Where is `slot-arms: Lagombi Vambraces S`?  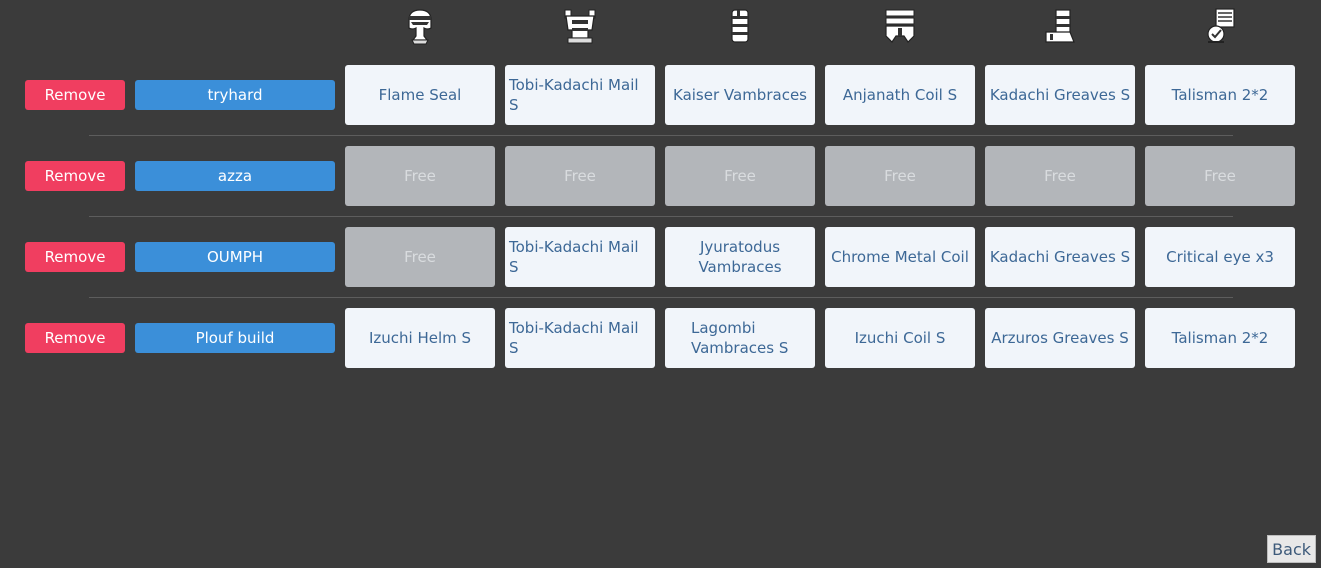
slot-arms: Lagombi Vambraces S is located at coordinates (740, 338).